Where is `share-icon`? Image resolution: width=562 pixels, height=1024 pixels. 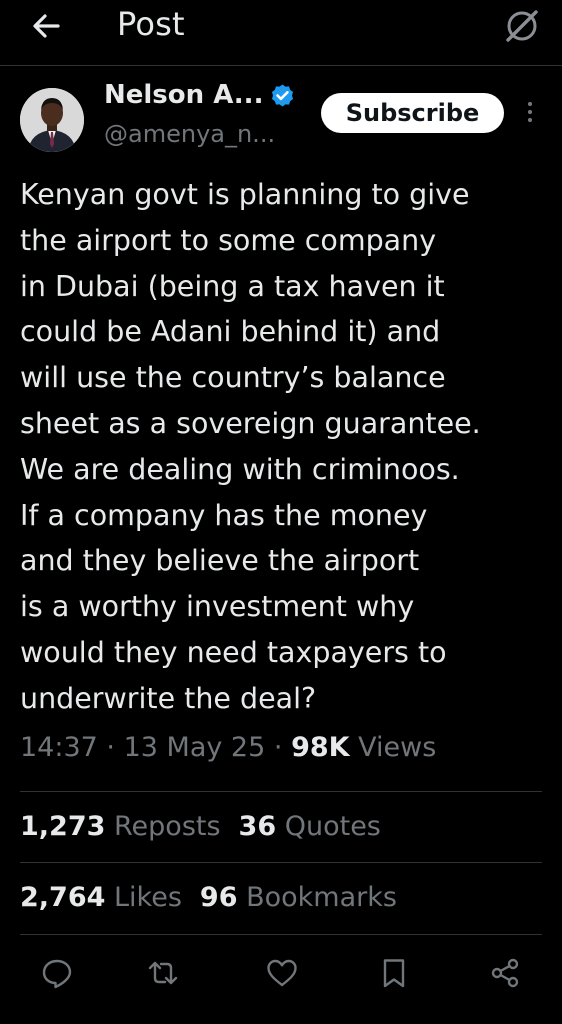 share-icon is located at coordinates (505, 973).